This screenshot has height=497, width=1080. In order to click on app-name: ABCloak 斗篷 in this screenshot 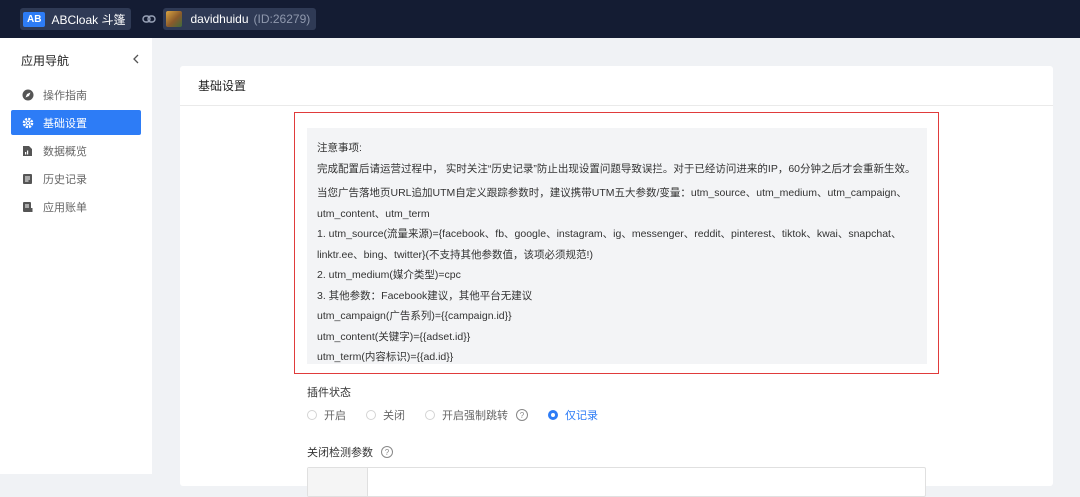, I will do `click(88, 19)`.